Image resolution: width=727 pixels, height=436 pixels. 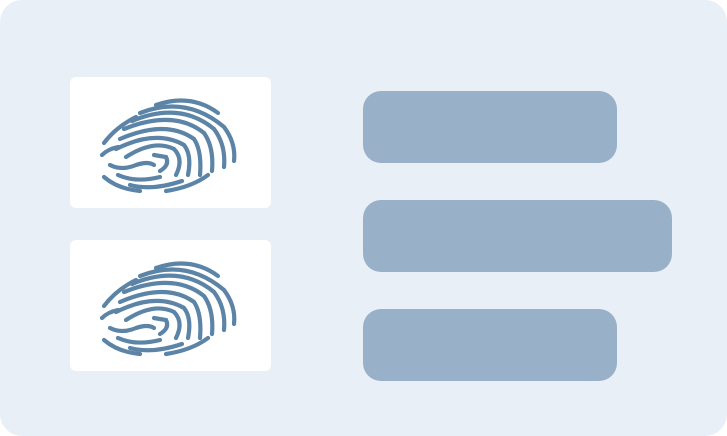 I want to click on fingerprint-tile-top, so click(x=170, y=142).